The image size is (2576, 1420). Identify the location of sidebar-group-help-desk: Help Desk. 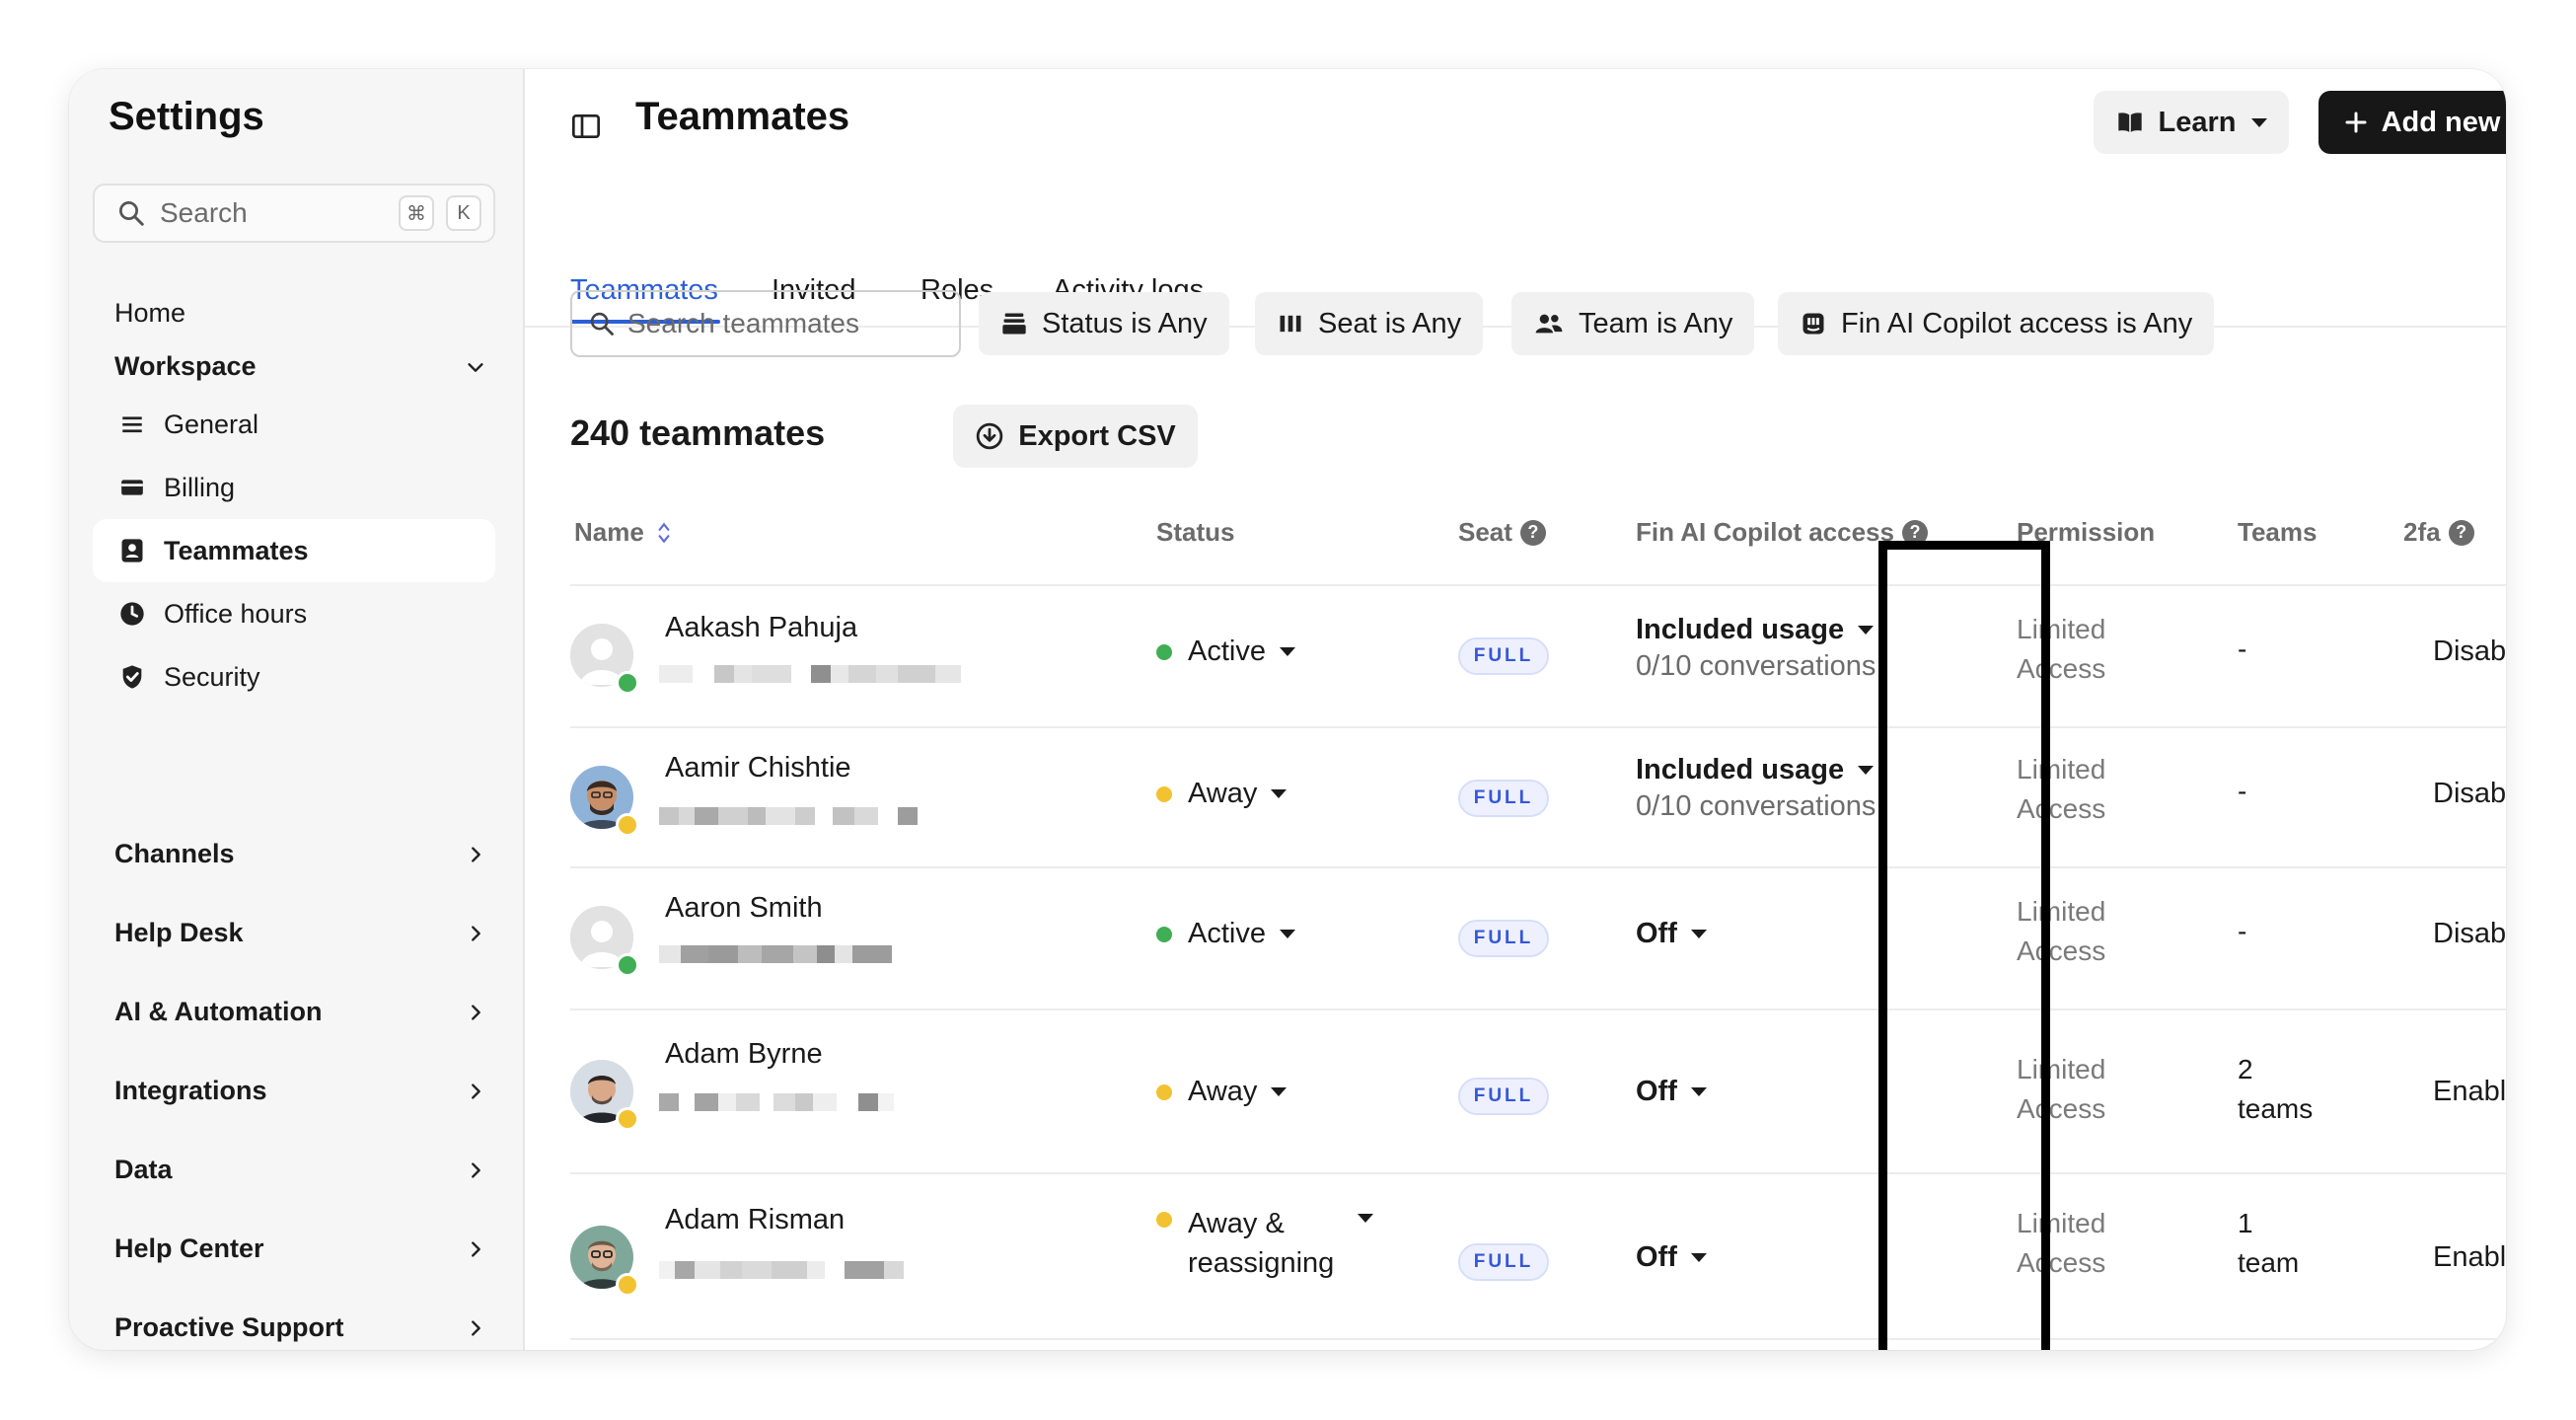
(301, 933).